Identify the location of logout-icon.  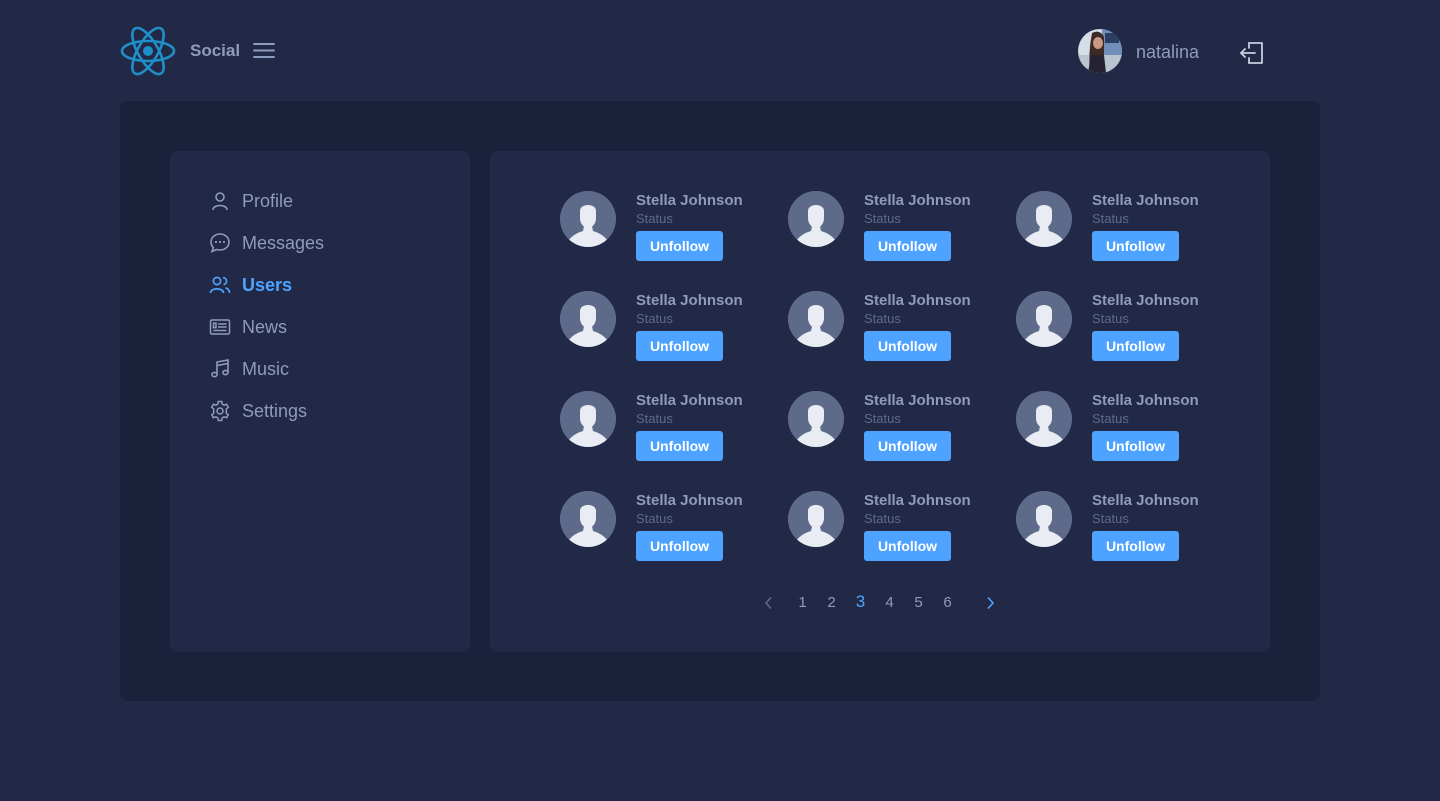
(1252, 53).